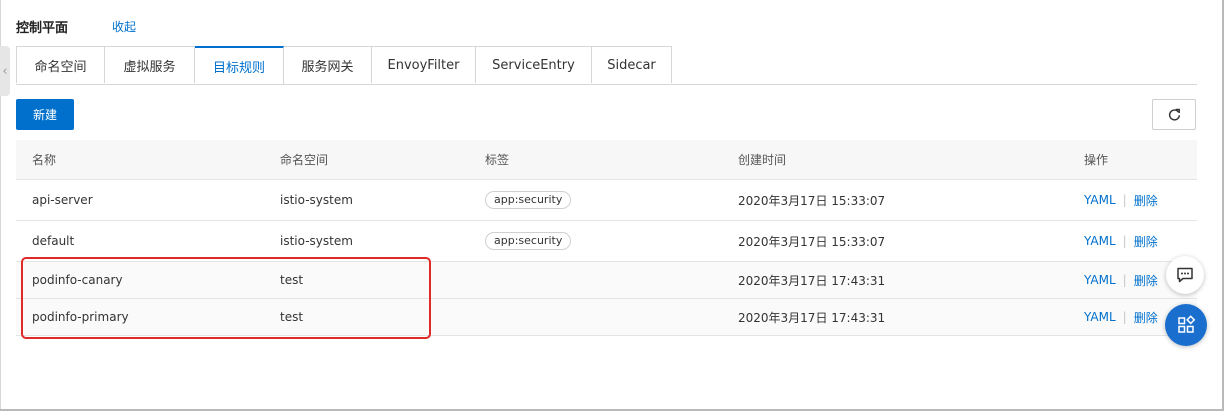 Image resolution: width=1224 pixels, height=411 pixels. Describe the element at coordinates (424, 64) in the screenshot. I see `tab-envoyfilter: EnvoyFilter` at that location.